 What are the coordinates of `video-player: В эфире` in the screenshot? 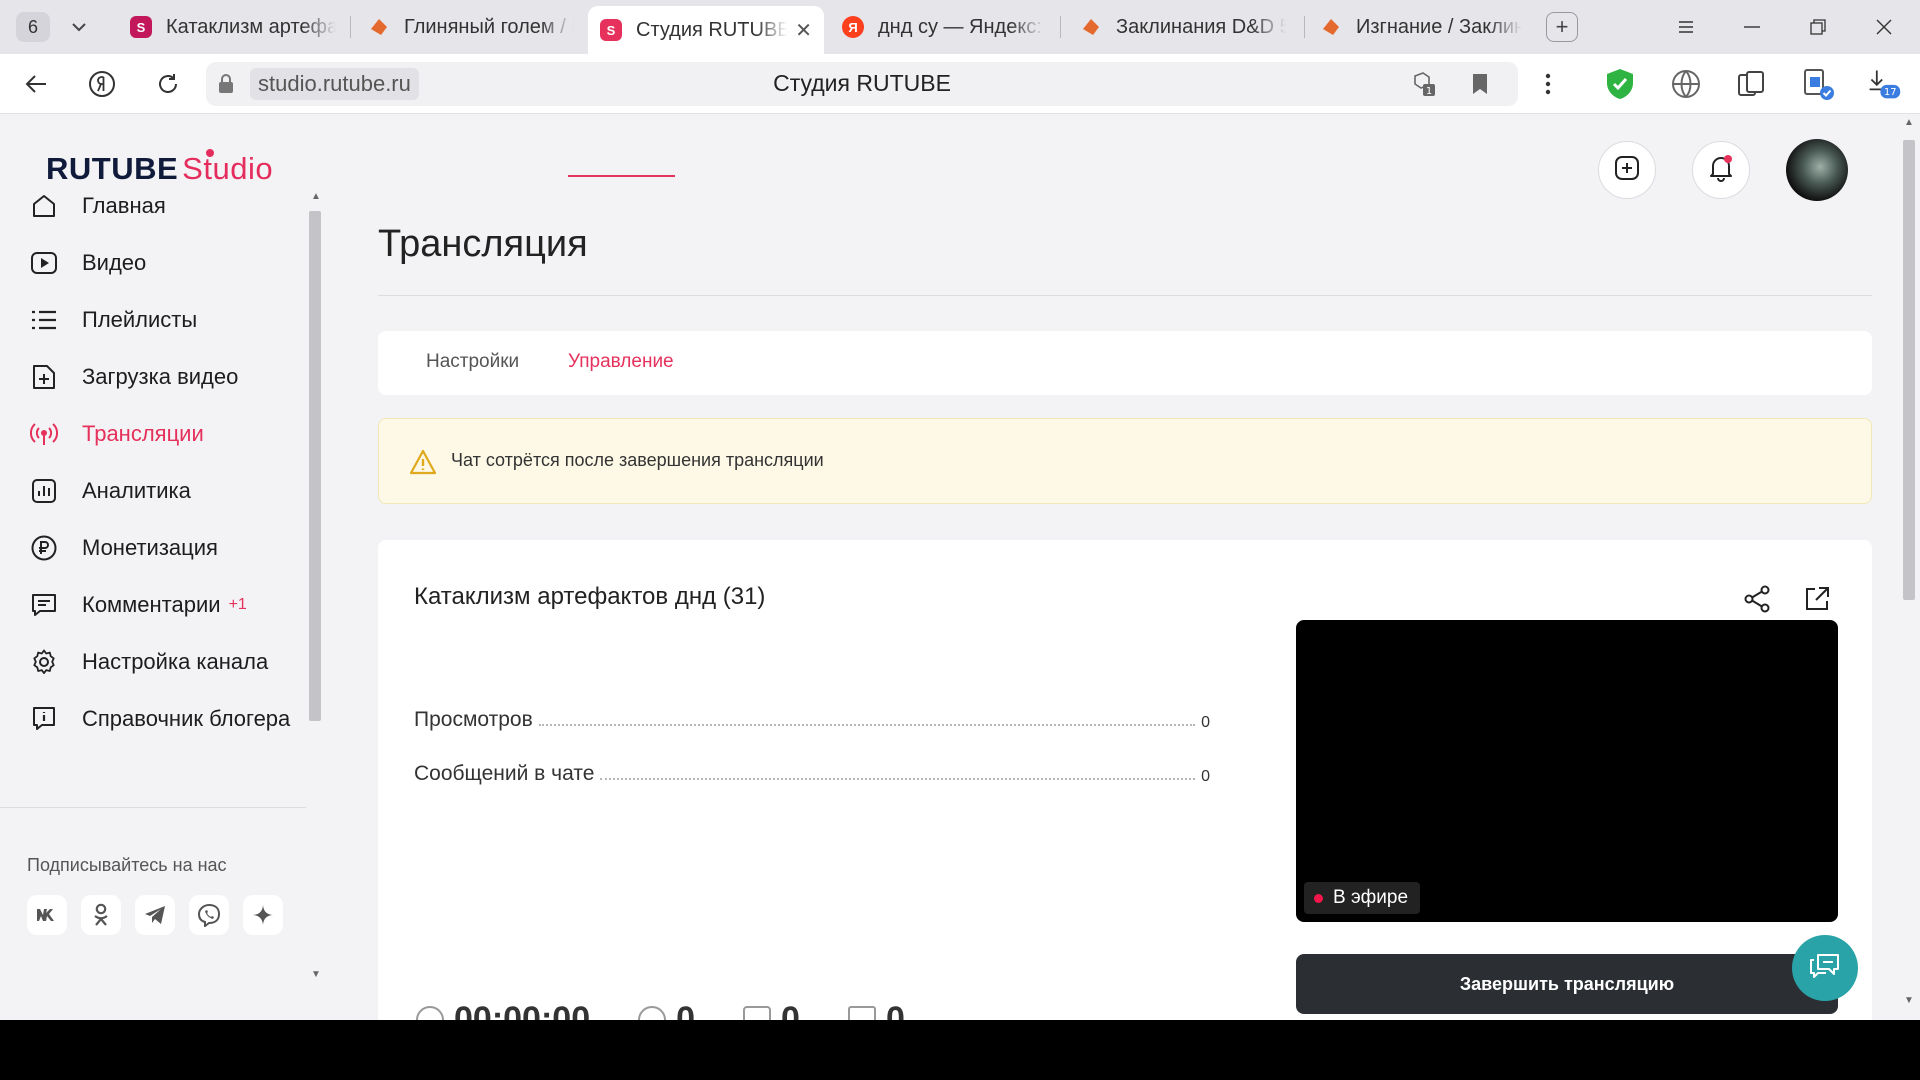 It's located at (1567, 771).